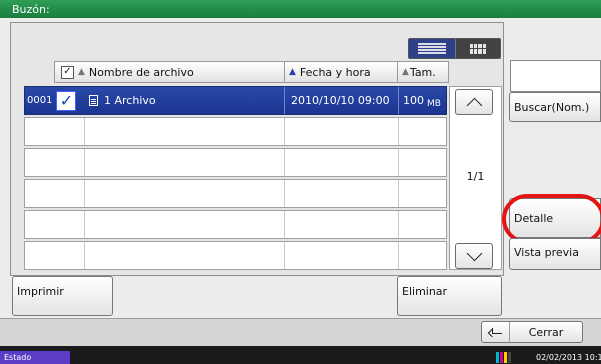 This screenshot has width=601, height=364. I want to click on preview-label: Vista previa, so click(546, 252).